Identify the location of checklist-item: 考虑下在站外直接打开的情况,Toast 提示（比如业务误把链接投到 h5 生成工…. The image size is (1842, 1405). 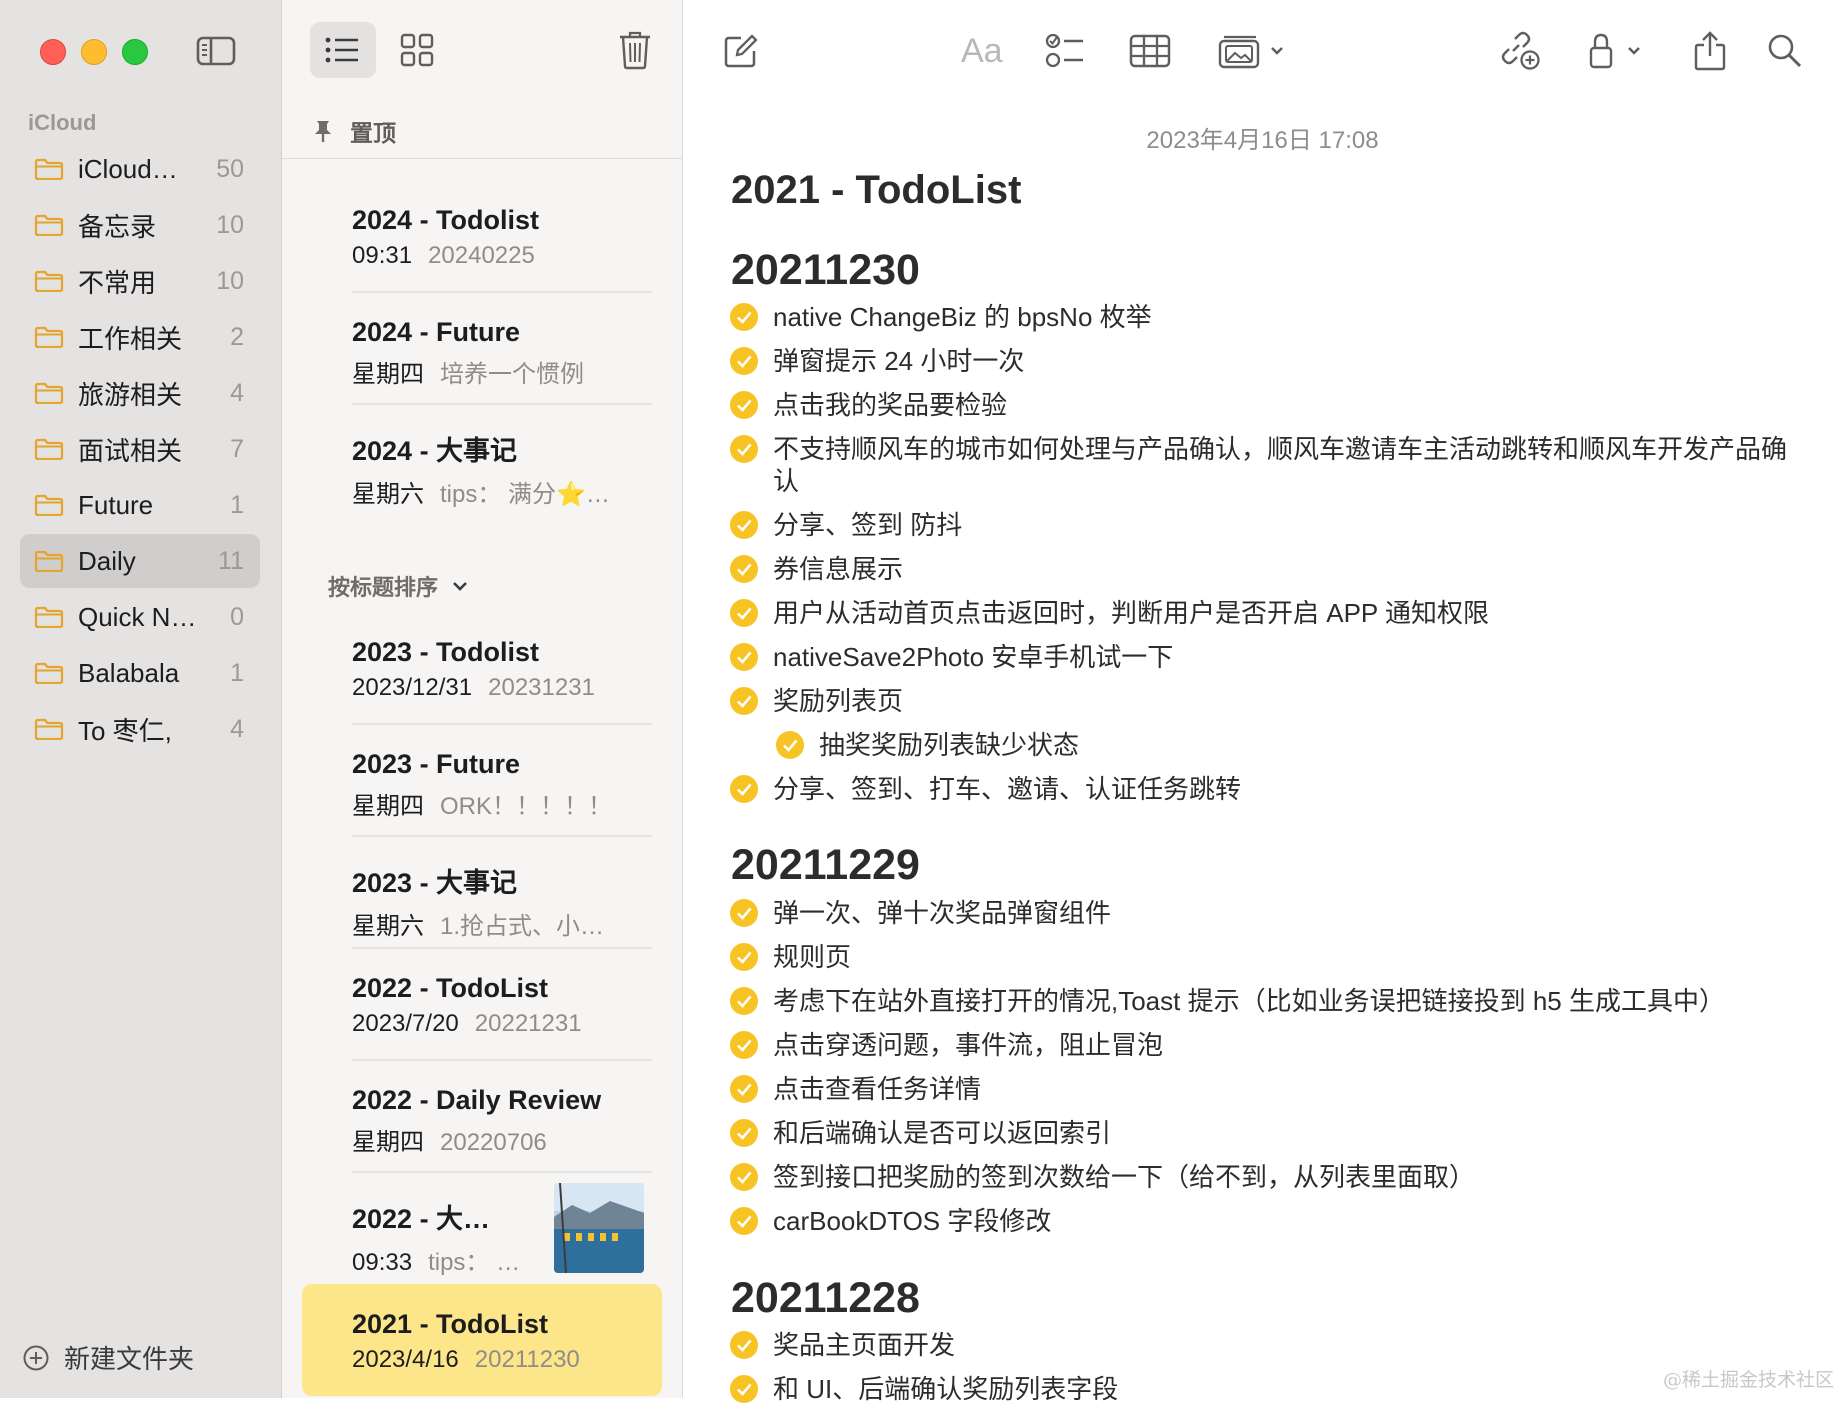
(1264, 1001).